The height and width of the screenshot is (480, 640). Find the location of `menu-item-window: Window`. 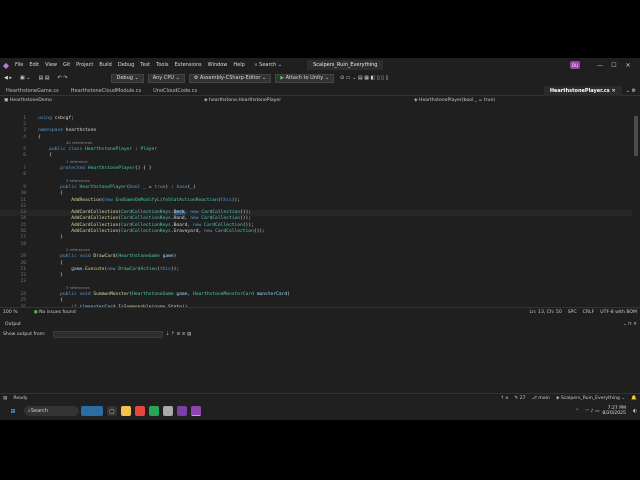

menu-item-window: Window is located at coordinates (218, 65).